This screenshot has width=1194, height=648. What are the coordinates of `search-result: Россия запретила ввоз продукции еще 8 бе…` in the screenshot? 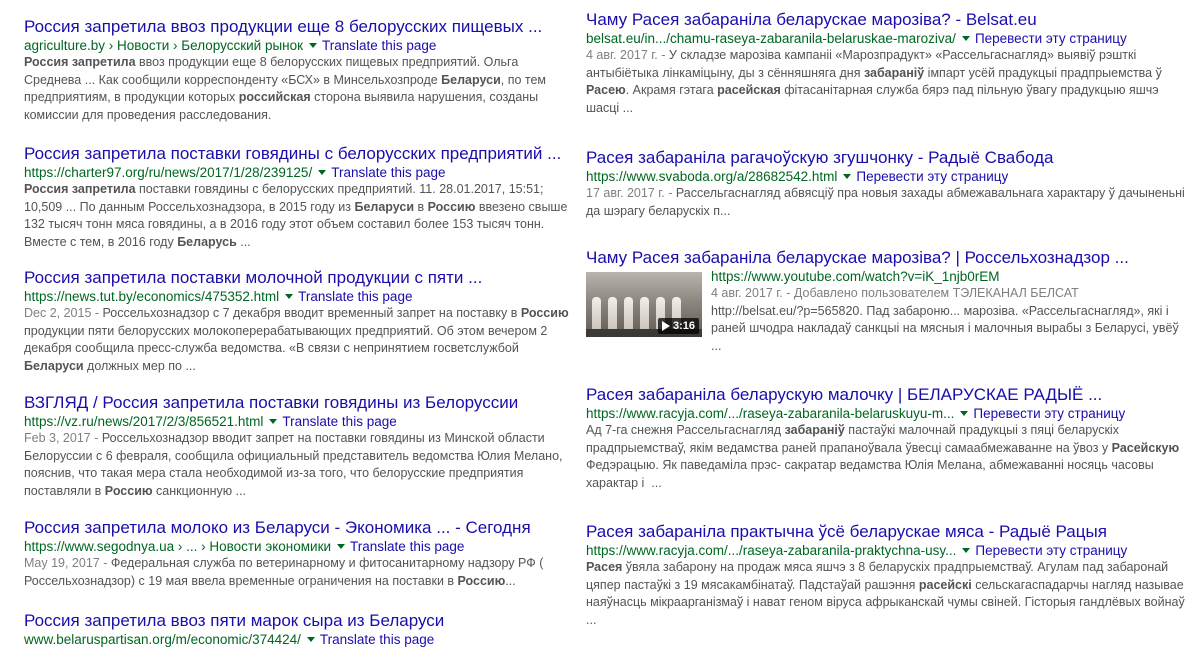 It's located at (296, 70).